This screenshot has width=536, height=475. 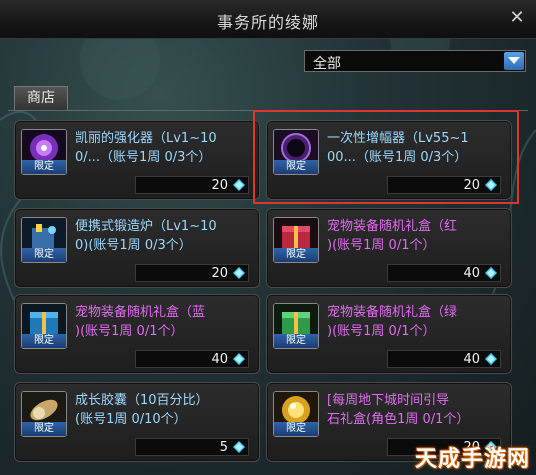 What do you see at coordinates (472, 459) in the screenshot?
I see `watermark: 天成手游网` at bounding box center [472, 459].